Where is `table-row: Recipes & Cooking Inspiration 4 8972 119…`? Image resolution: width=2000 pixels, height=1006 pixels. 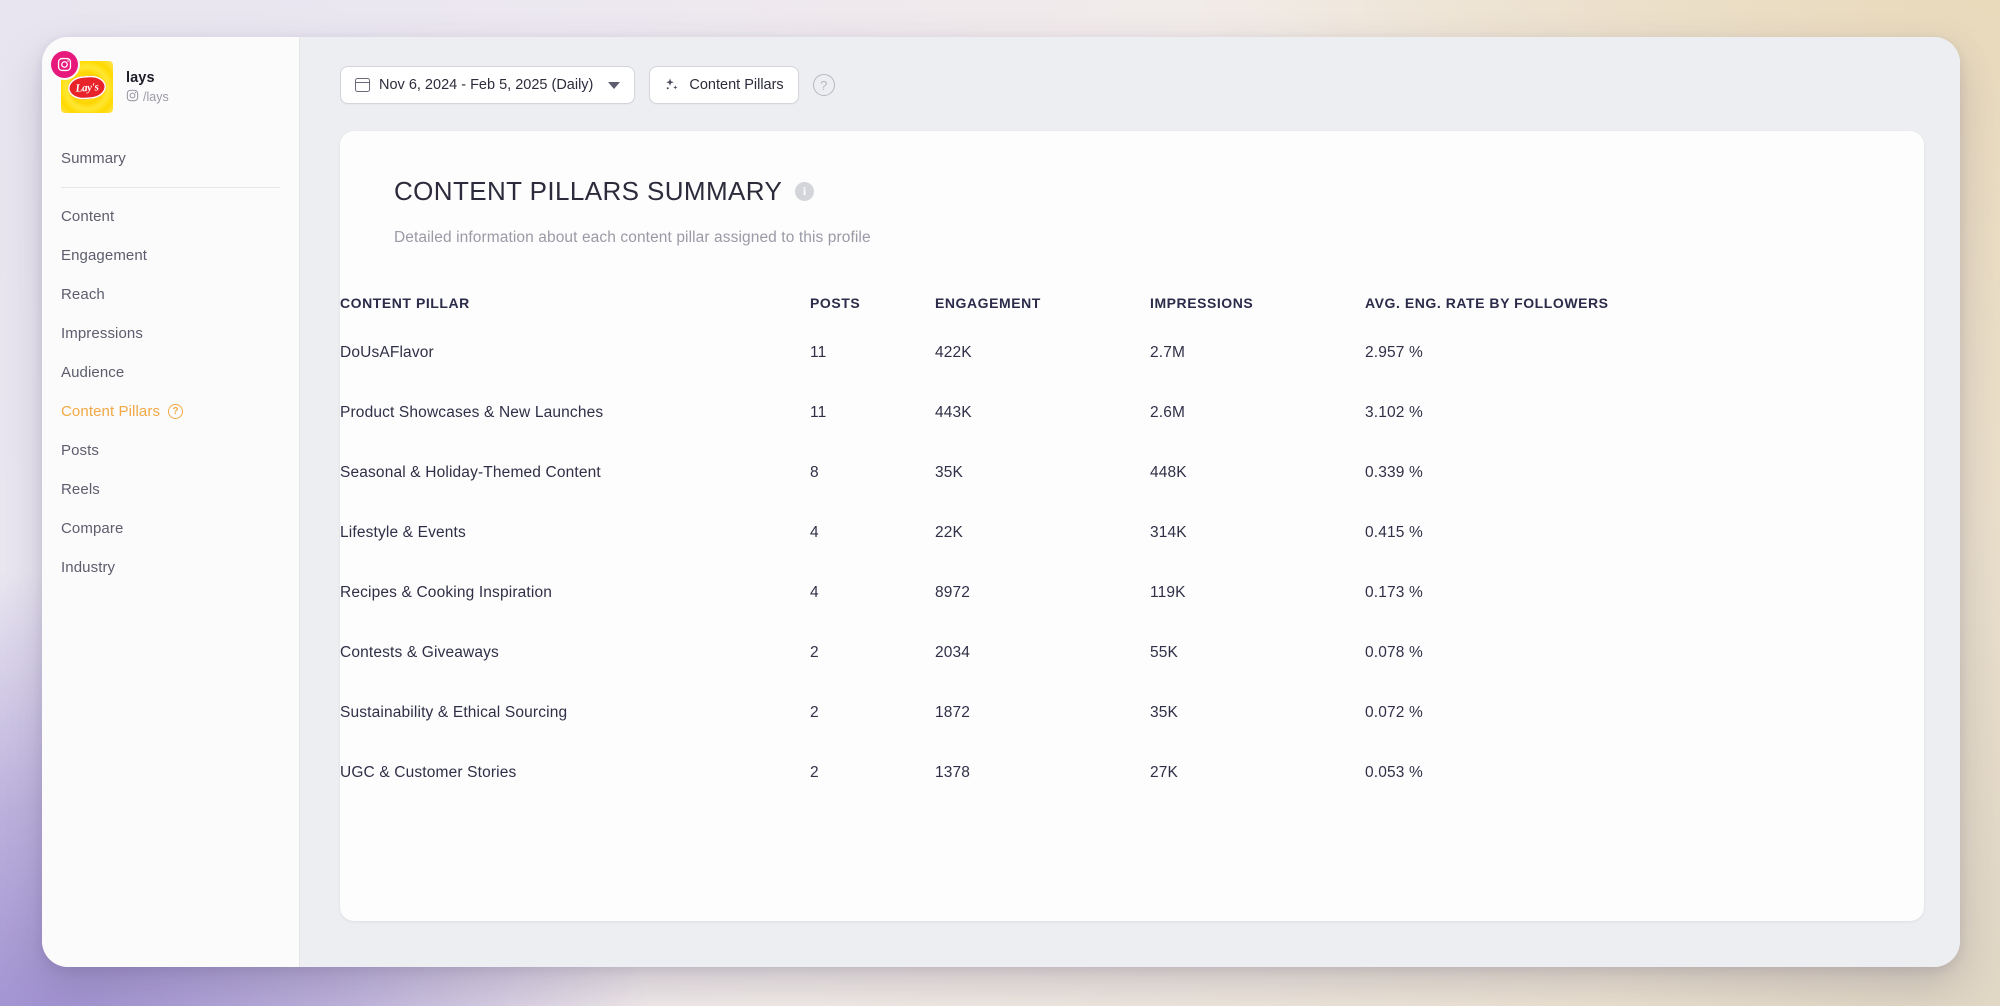 table-row: Recipes & Cooking Inspiration 4 8972 119… is located at coordinates (1132, 593).